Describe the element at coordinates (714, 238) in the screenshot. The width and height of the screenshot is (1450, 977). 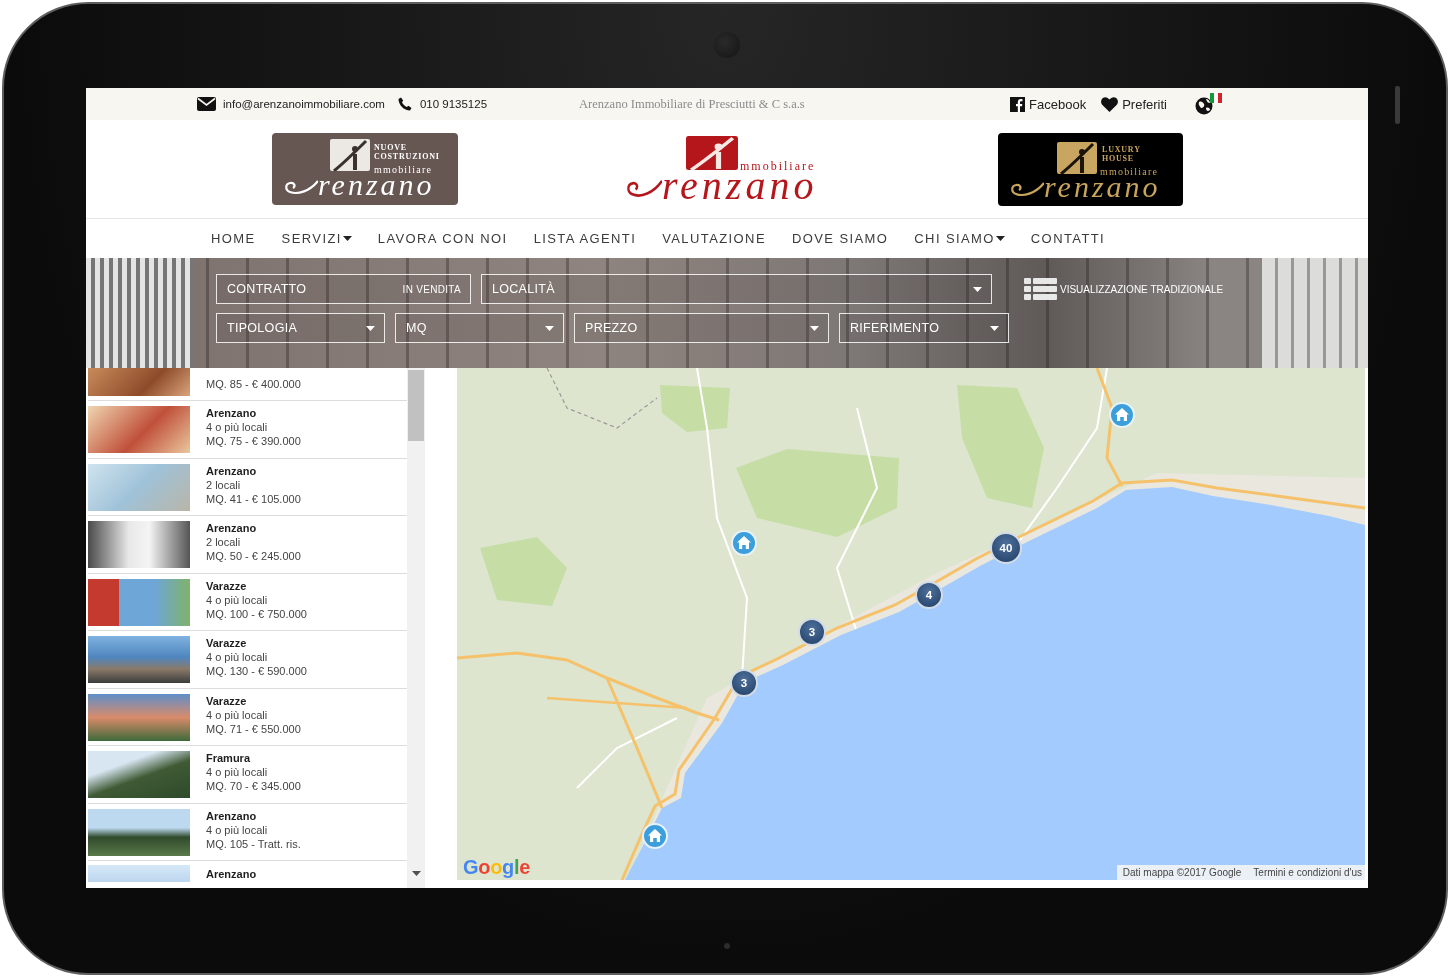
I see `nav-link: VALUTAZIONE` at that location.